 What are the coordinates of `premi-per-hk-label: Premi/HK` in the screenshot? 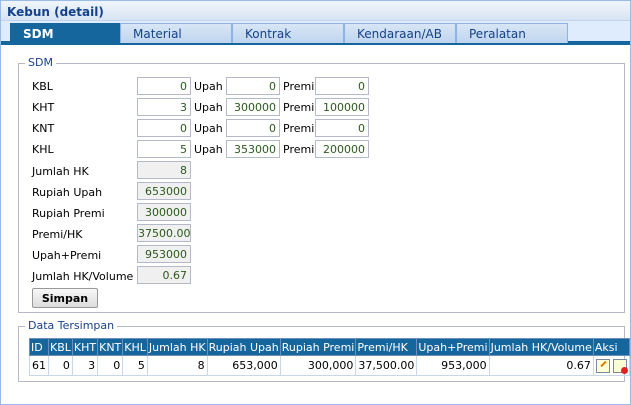 It's located at (57, 234).